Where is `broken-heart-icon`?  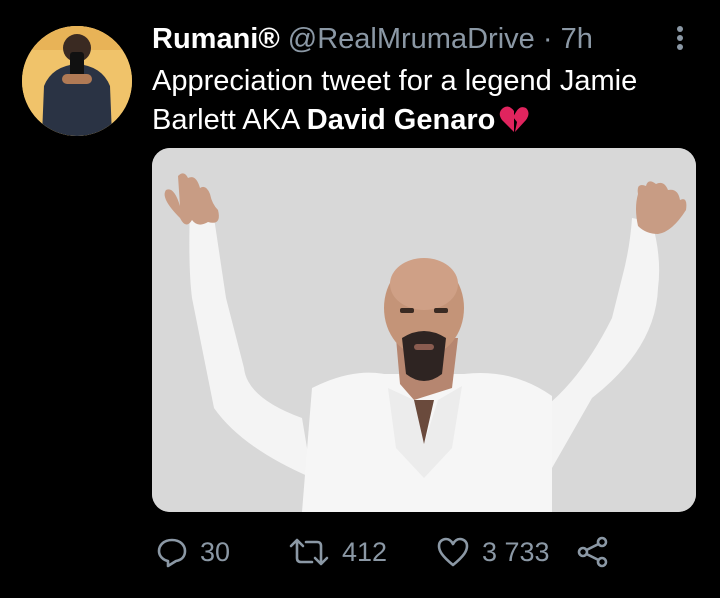 broken-heart-icon is located at coordinates (514, 124).